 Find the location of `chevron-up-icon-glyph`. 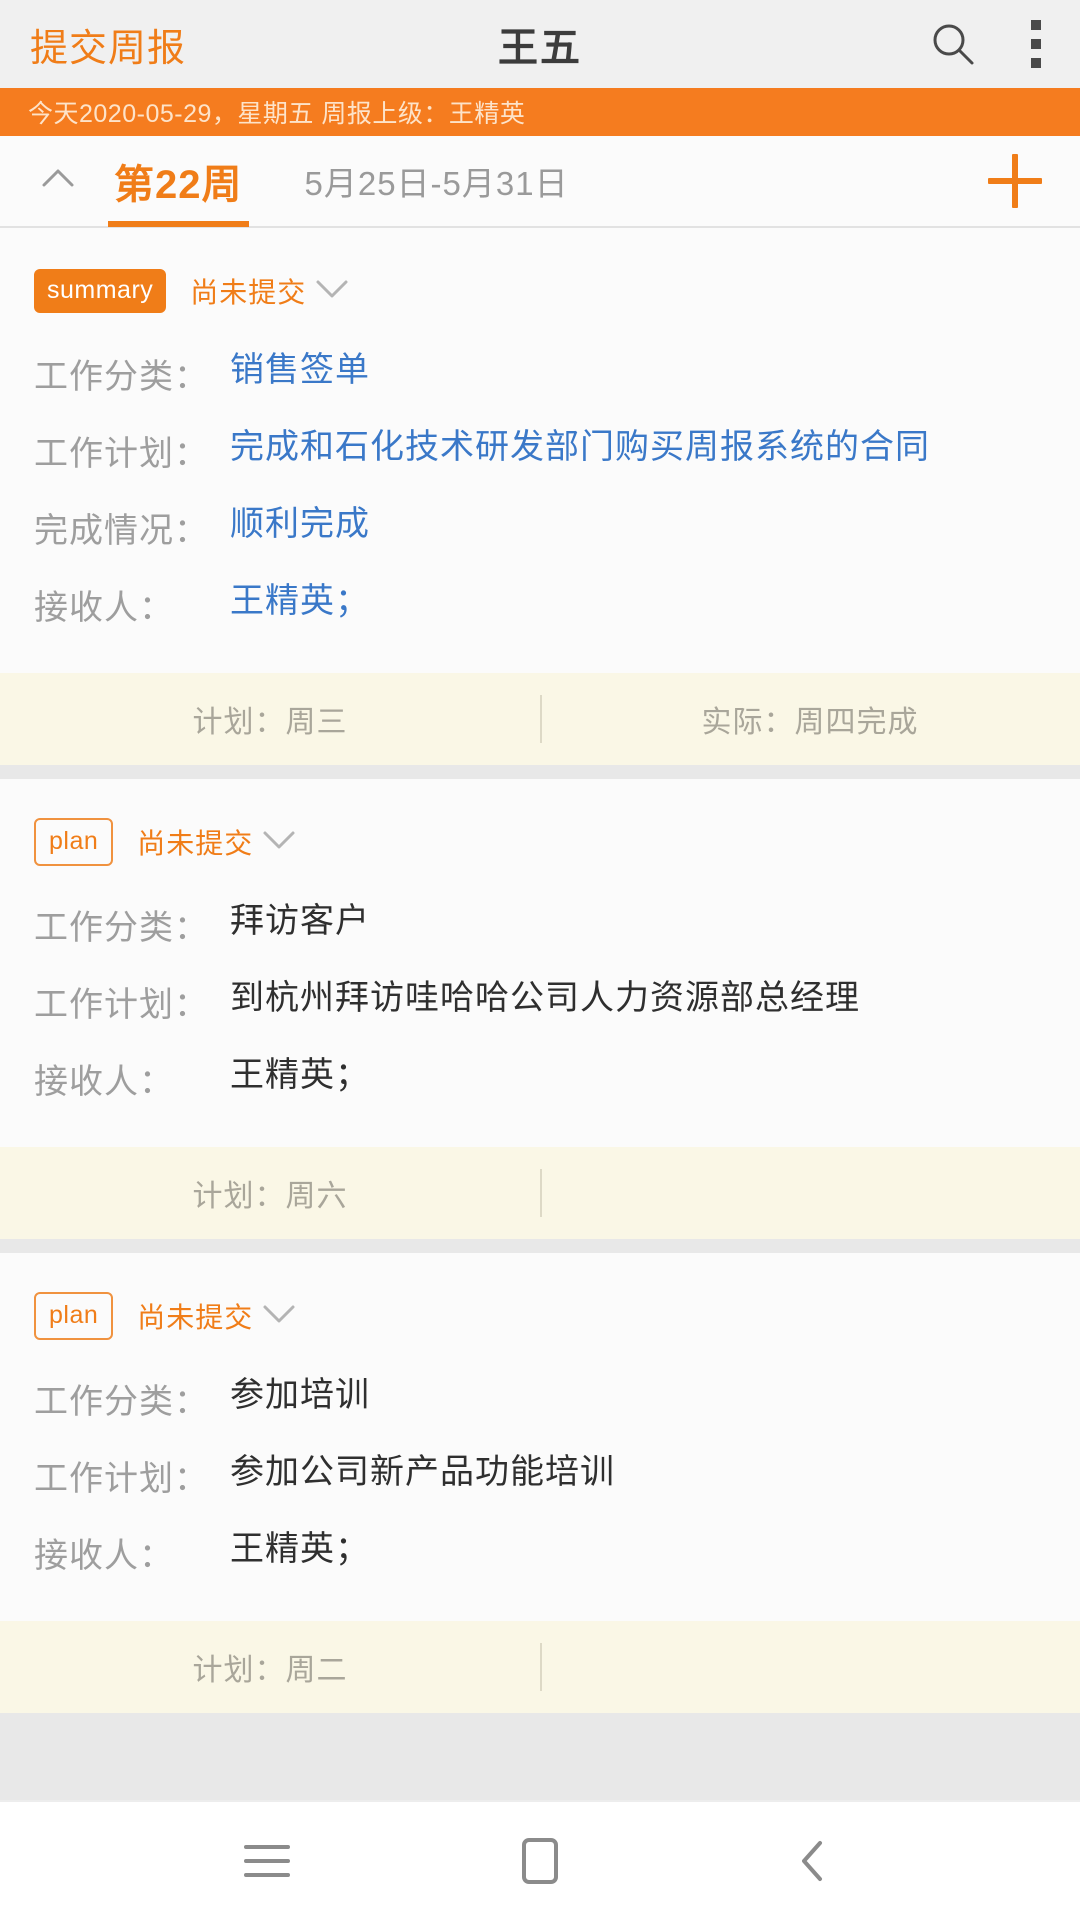

chevron-up-icon-glyph is located at coordinates (58, 177).